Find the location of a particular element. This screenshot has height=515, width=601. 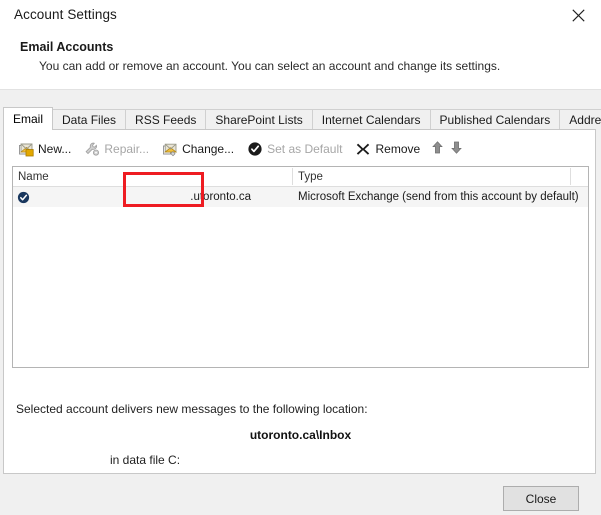

tab-internet-calendars: Internet Calendars is located at coordinates (371, 119).